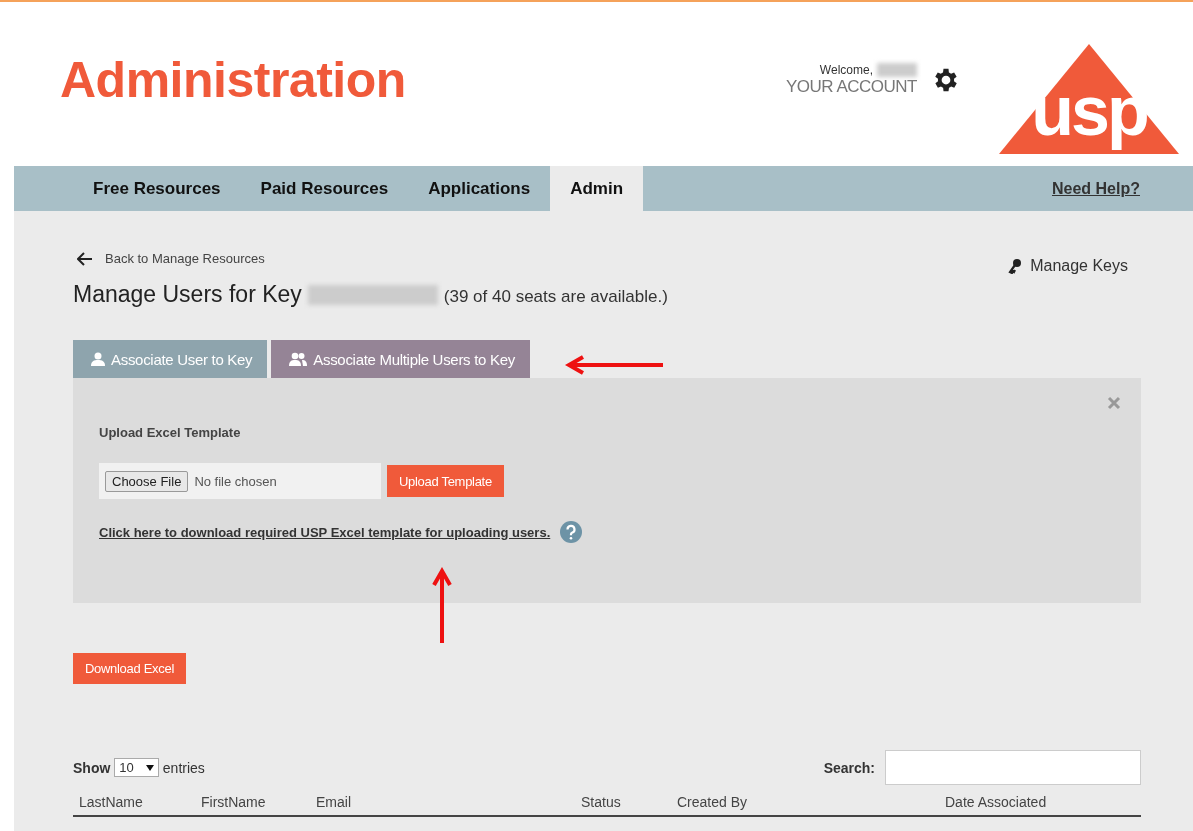 This screenshot has height=831, width=1193. What do you see at coordinates (851, 87) in the screenshot?
I see `account-link: YOUR ACCOUNT` at bounding box center [851, 87].